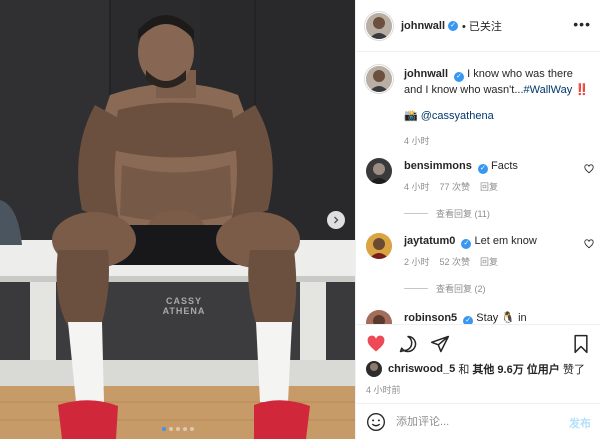  I want to click on comment-likes: 77 次赞, so click(455, 186).